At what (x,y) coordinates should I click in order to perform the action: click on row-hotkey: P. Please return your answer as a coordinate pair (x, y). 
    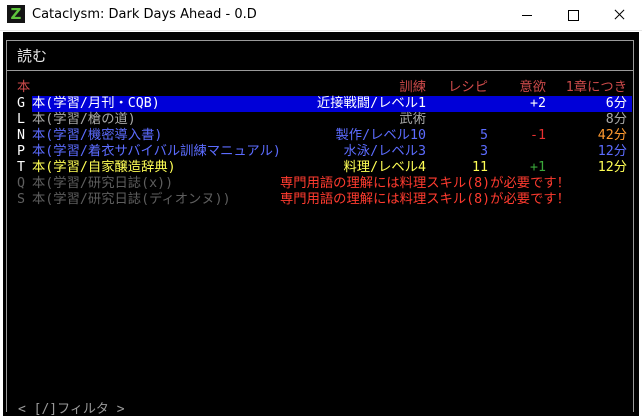
    Looking at the image, I should click on (21, 151).